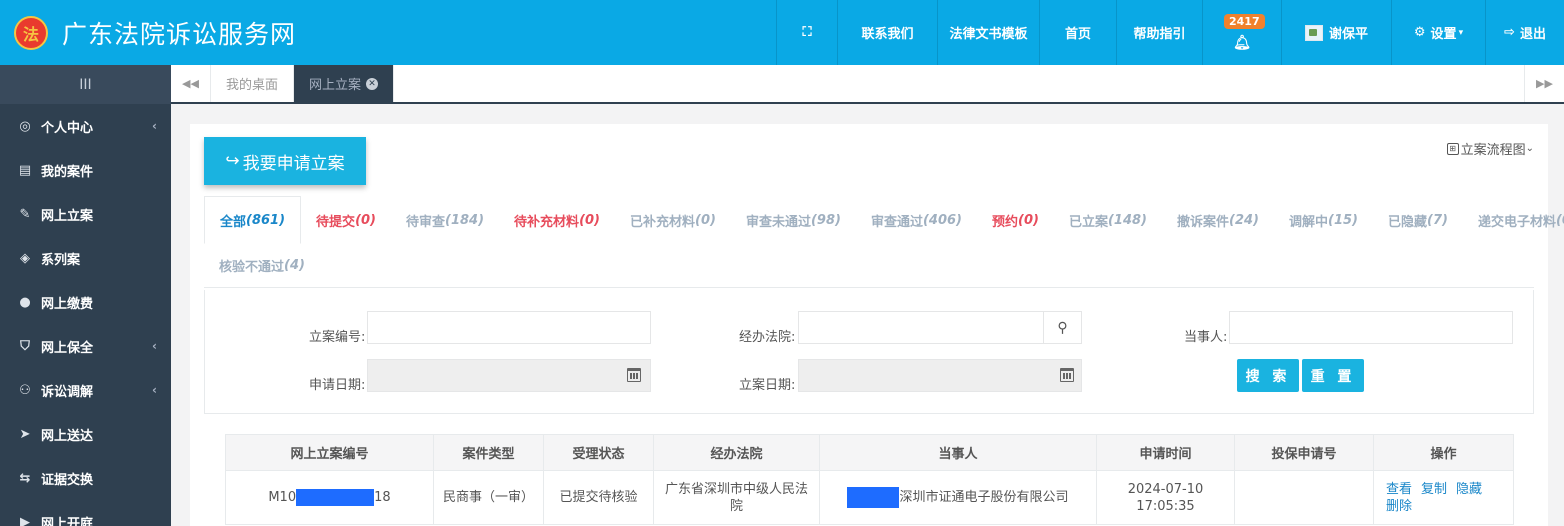 The image size is (1564, 526). What do you see at coordinates (557, 220) in the screenshot?
I see `tab-status-pending-materials: 待补充材料 (0)` at bounding box center [557, 220].